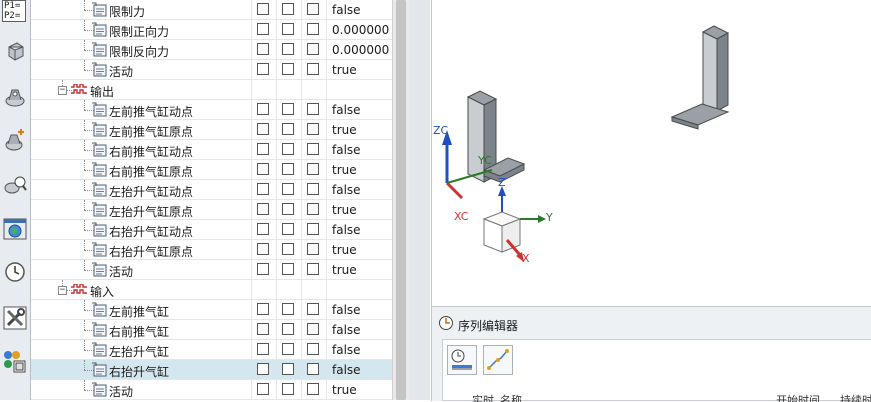 This screenshot has width=871, height=402. I want to click on tree-signal-row: 右抬升气缸原点 true, so click(211, 250).